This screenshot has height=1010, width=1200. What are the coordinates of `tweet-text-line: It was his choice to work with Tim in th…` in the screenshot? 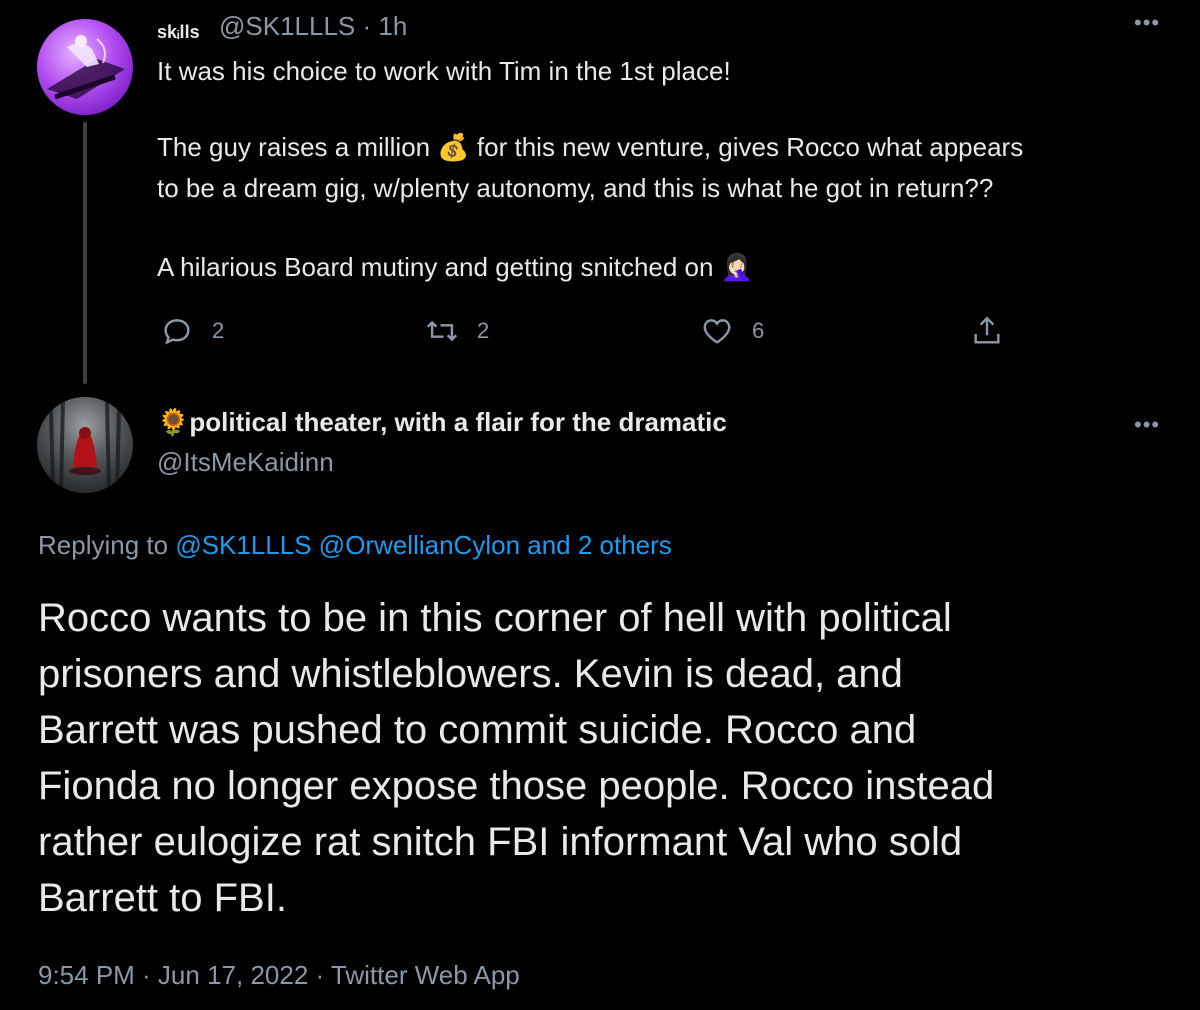 It's located at (444, 71).